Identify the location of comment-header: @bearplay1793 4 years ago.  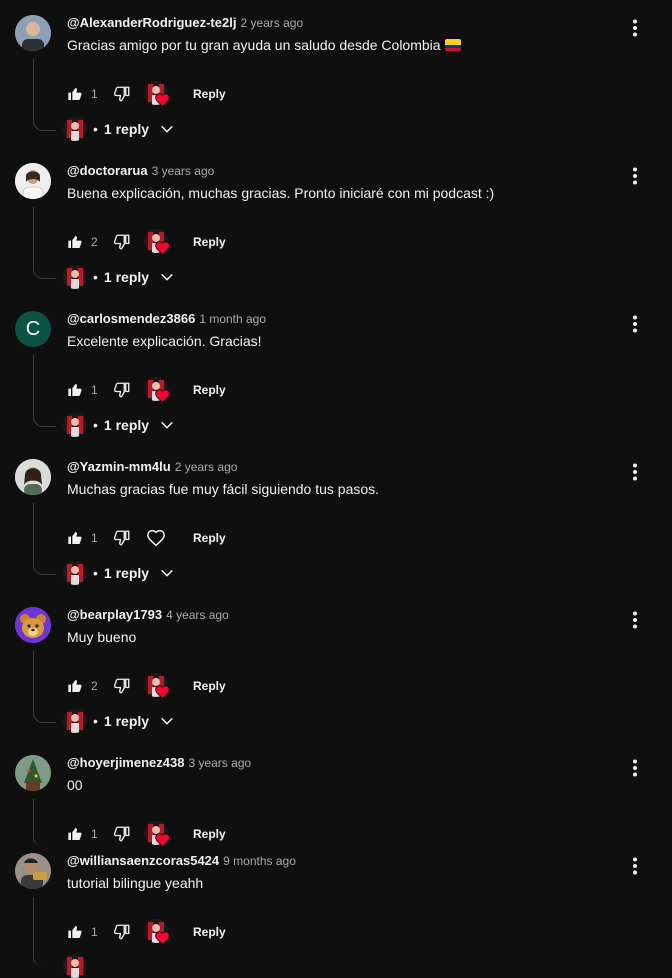
(148, 616).